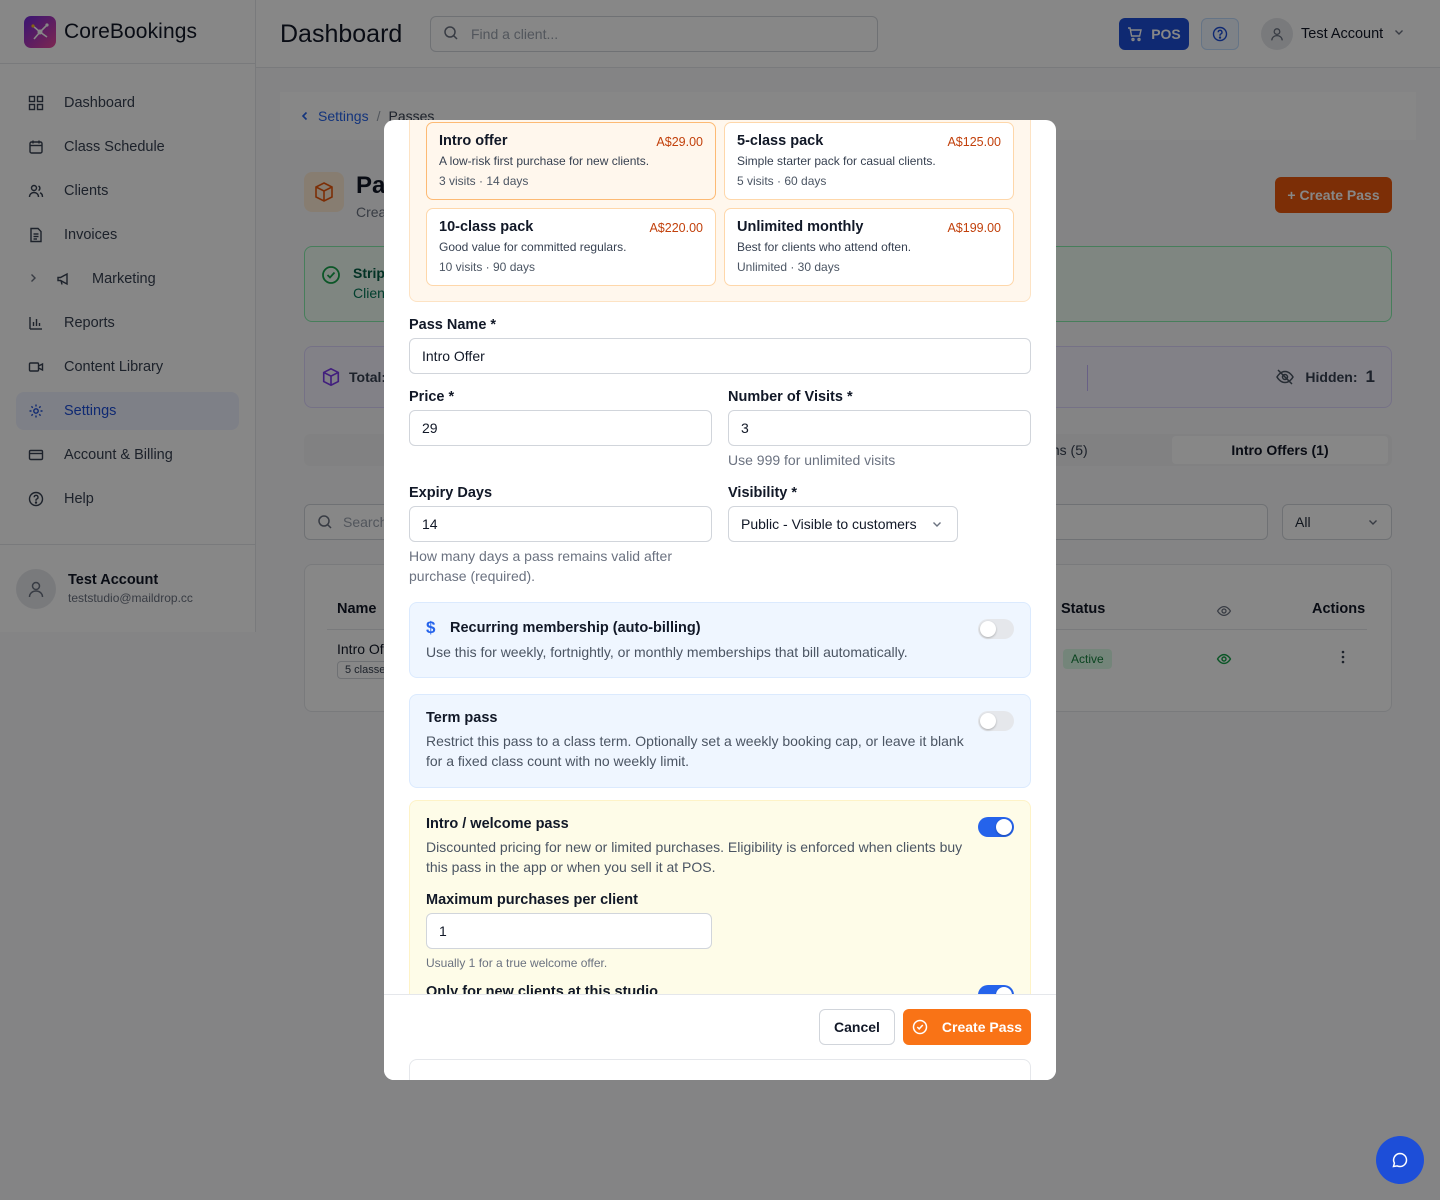 The width and height of the screenshot is (1440, 1200). What do you see at coordinates (676, 228) in the screenshot?
I see `template-price: A$220.00` at bounding box center [676, 228].